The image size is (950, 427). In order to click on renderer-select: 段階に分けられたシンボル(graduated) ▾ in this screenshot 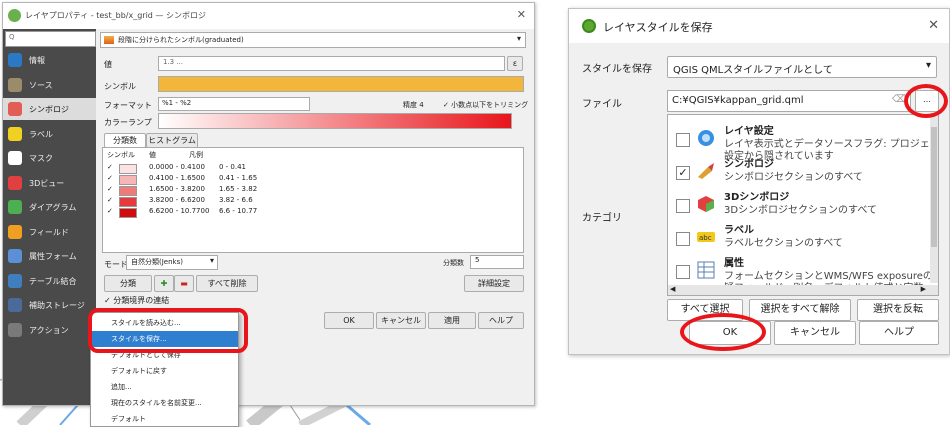, I will do `click(313, 40)`.